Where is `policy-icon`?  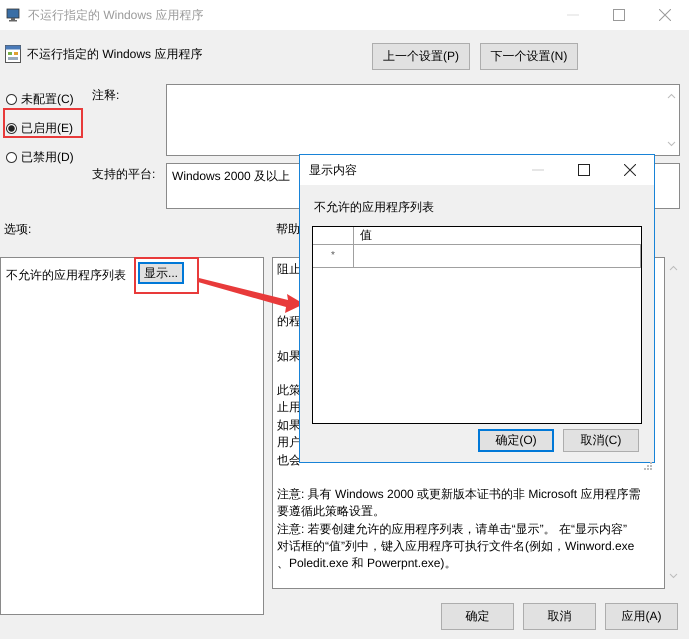 policy-icon is located at coordinates (13, 54).